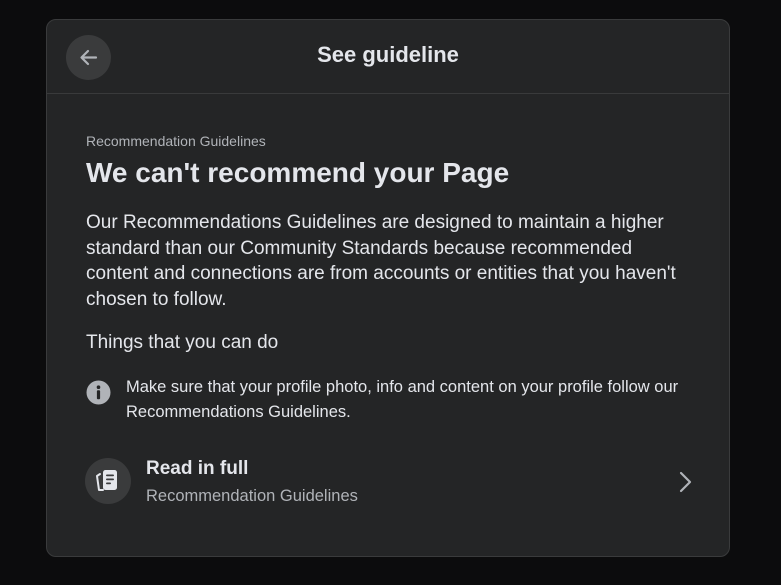 The height and width of the screenshot is (585, 781). I want to click on dialog-header: See guideline, so click(388, 57).